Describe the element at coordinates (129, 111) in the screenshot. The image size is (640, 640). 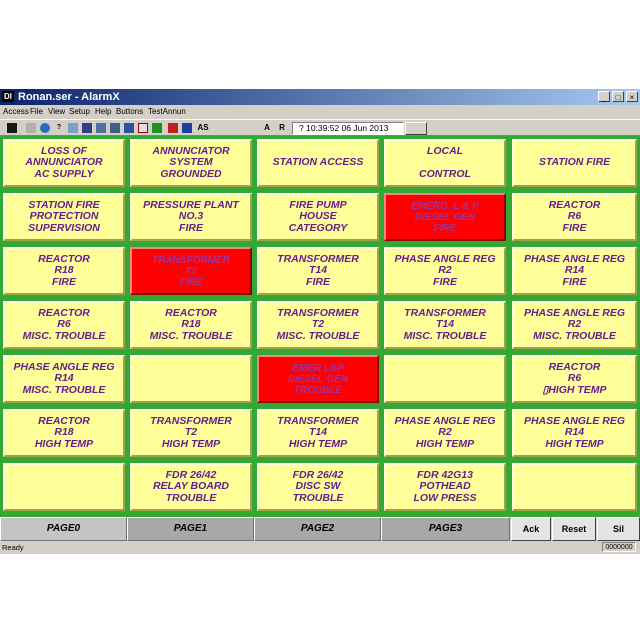
I see `menu-buttons: Buttons` at that location.